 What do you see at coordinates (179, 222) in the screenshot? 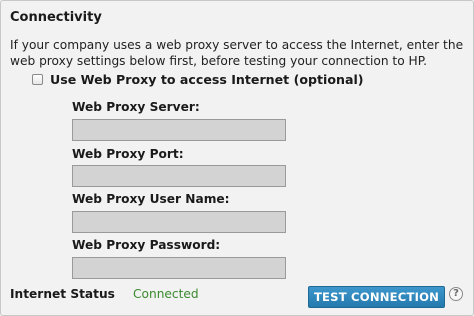
I see `proxy-username-input` at bounding box center [179, 222].